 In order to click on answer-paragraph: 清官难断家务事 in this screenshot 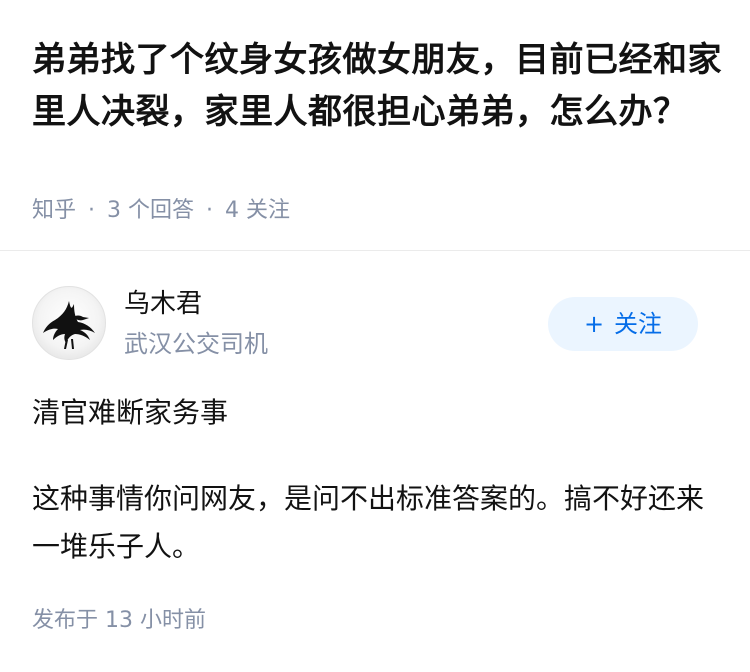, I will do `click(130, 412)`.